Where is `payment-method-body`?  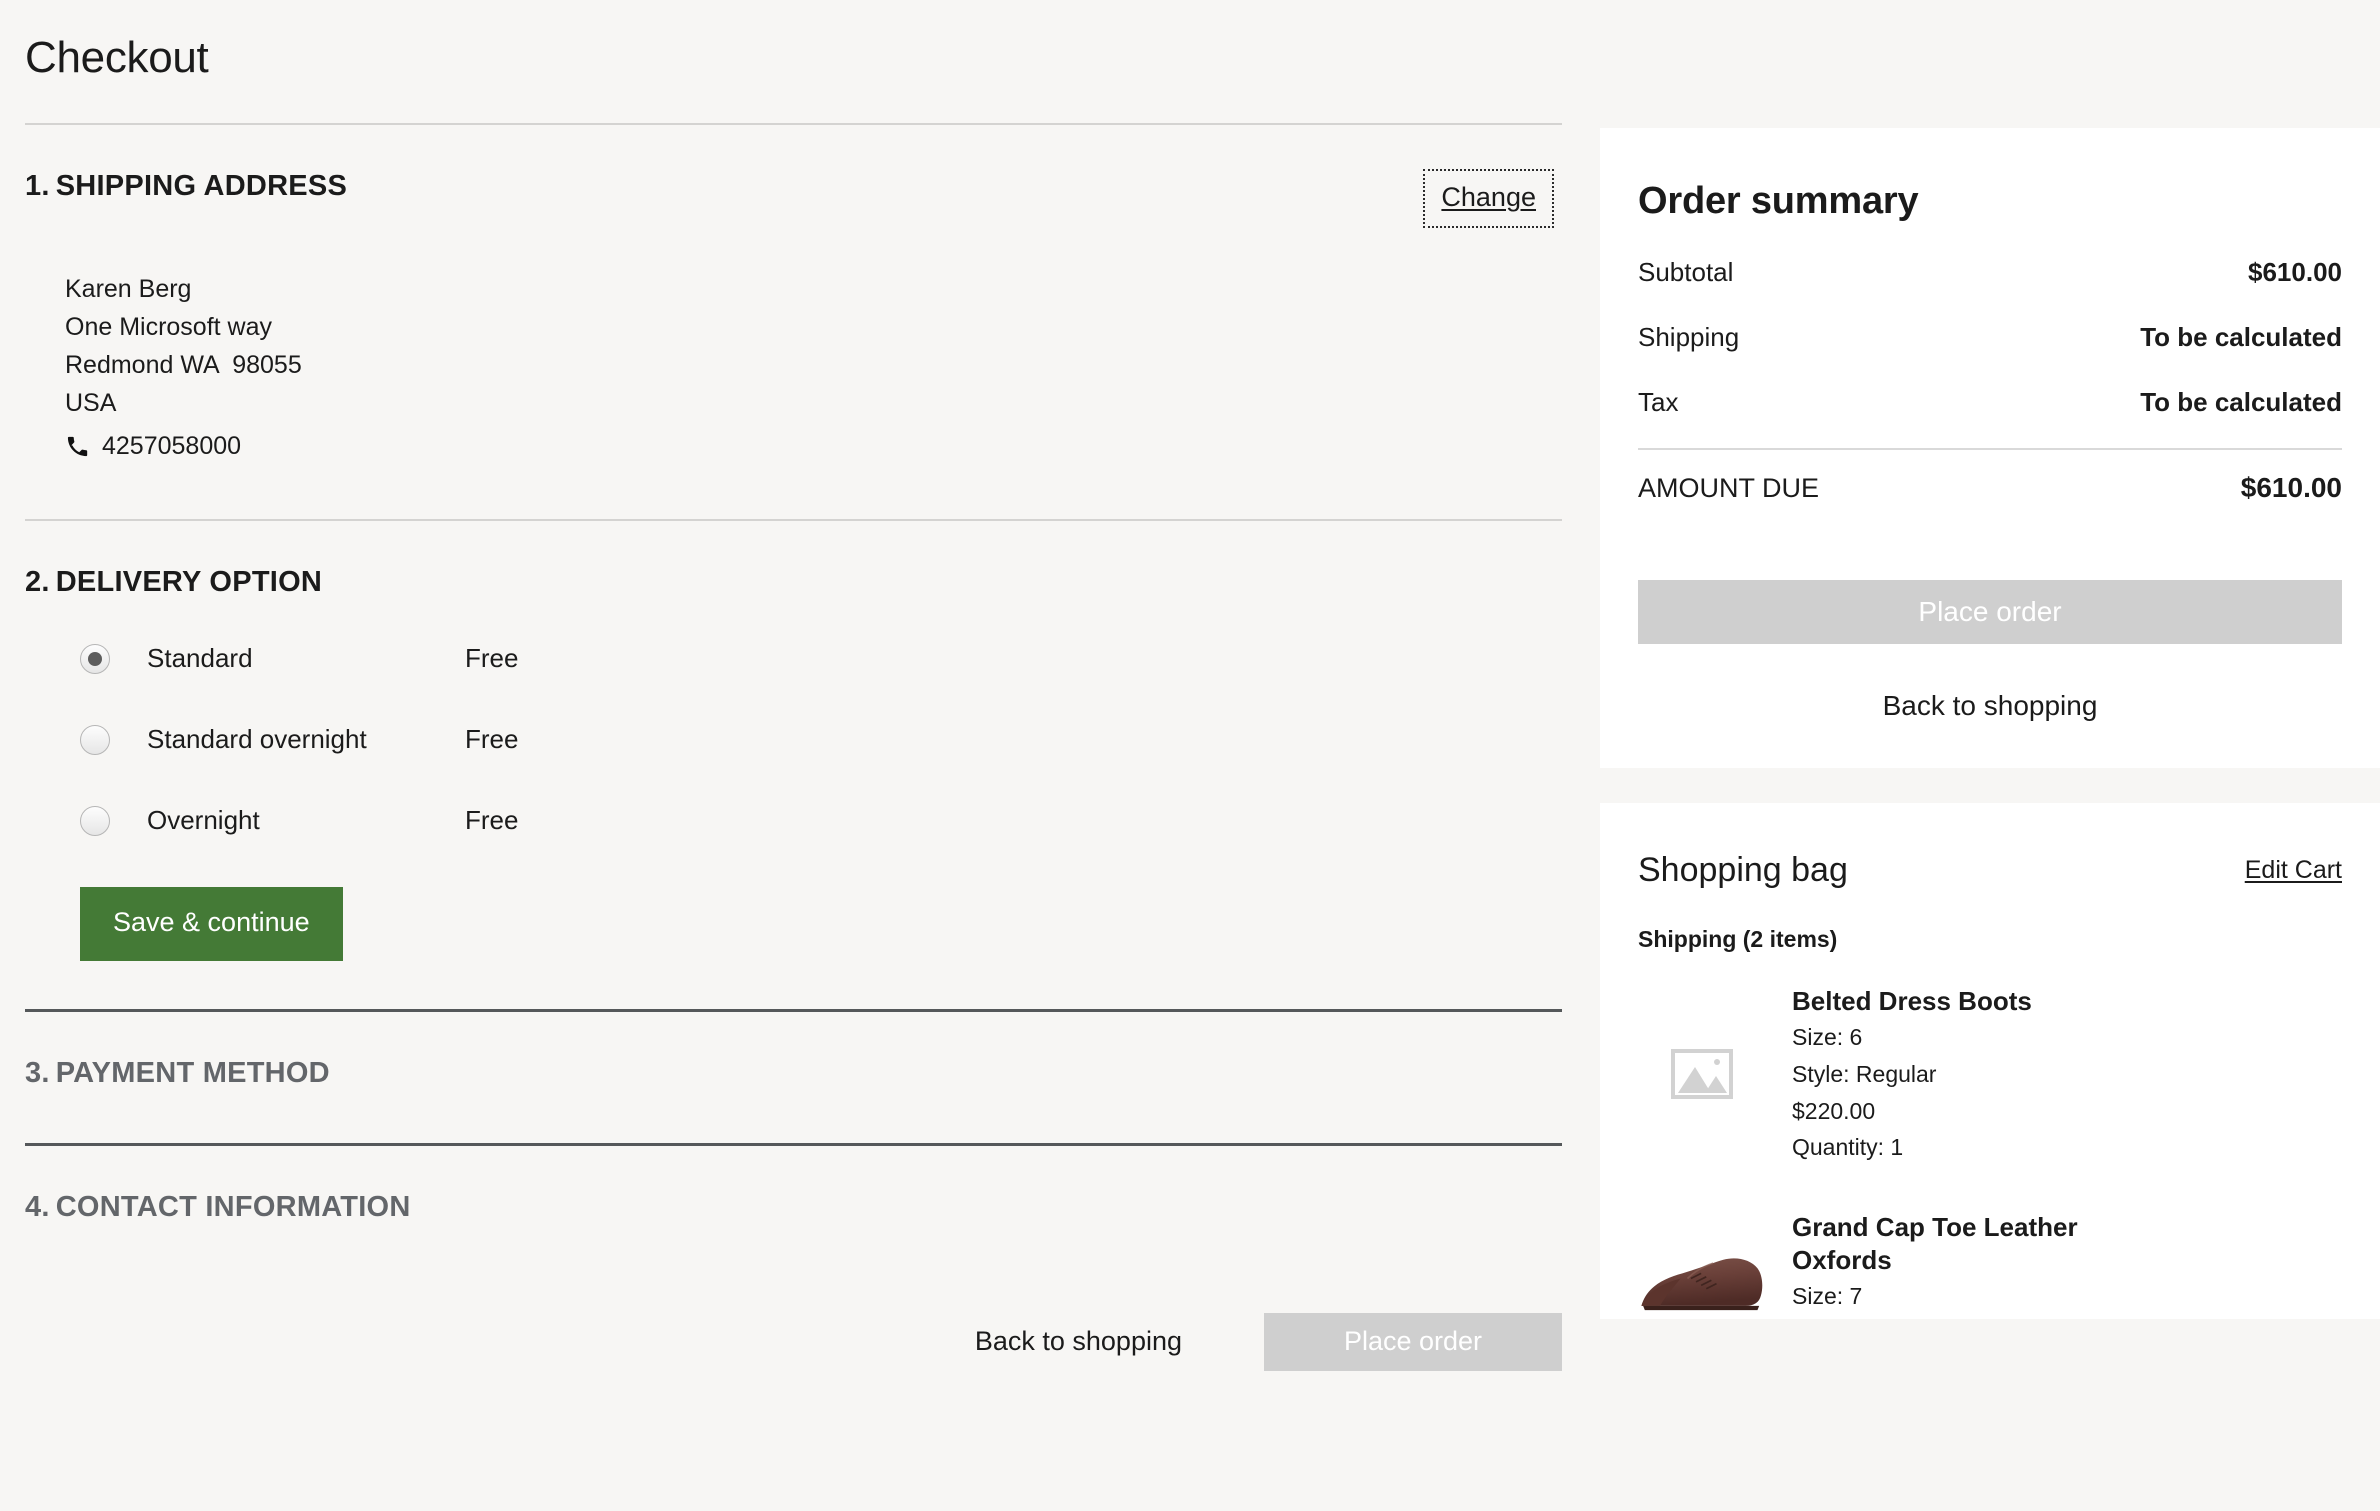 payment-method-body is located at coordinates (793, 1117).